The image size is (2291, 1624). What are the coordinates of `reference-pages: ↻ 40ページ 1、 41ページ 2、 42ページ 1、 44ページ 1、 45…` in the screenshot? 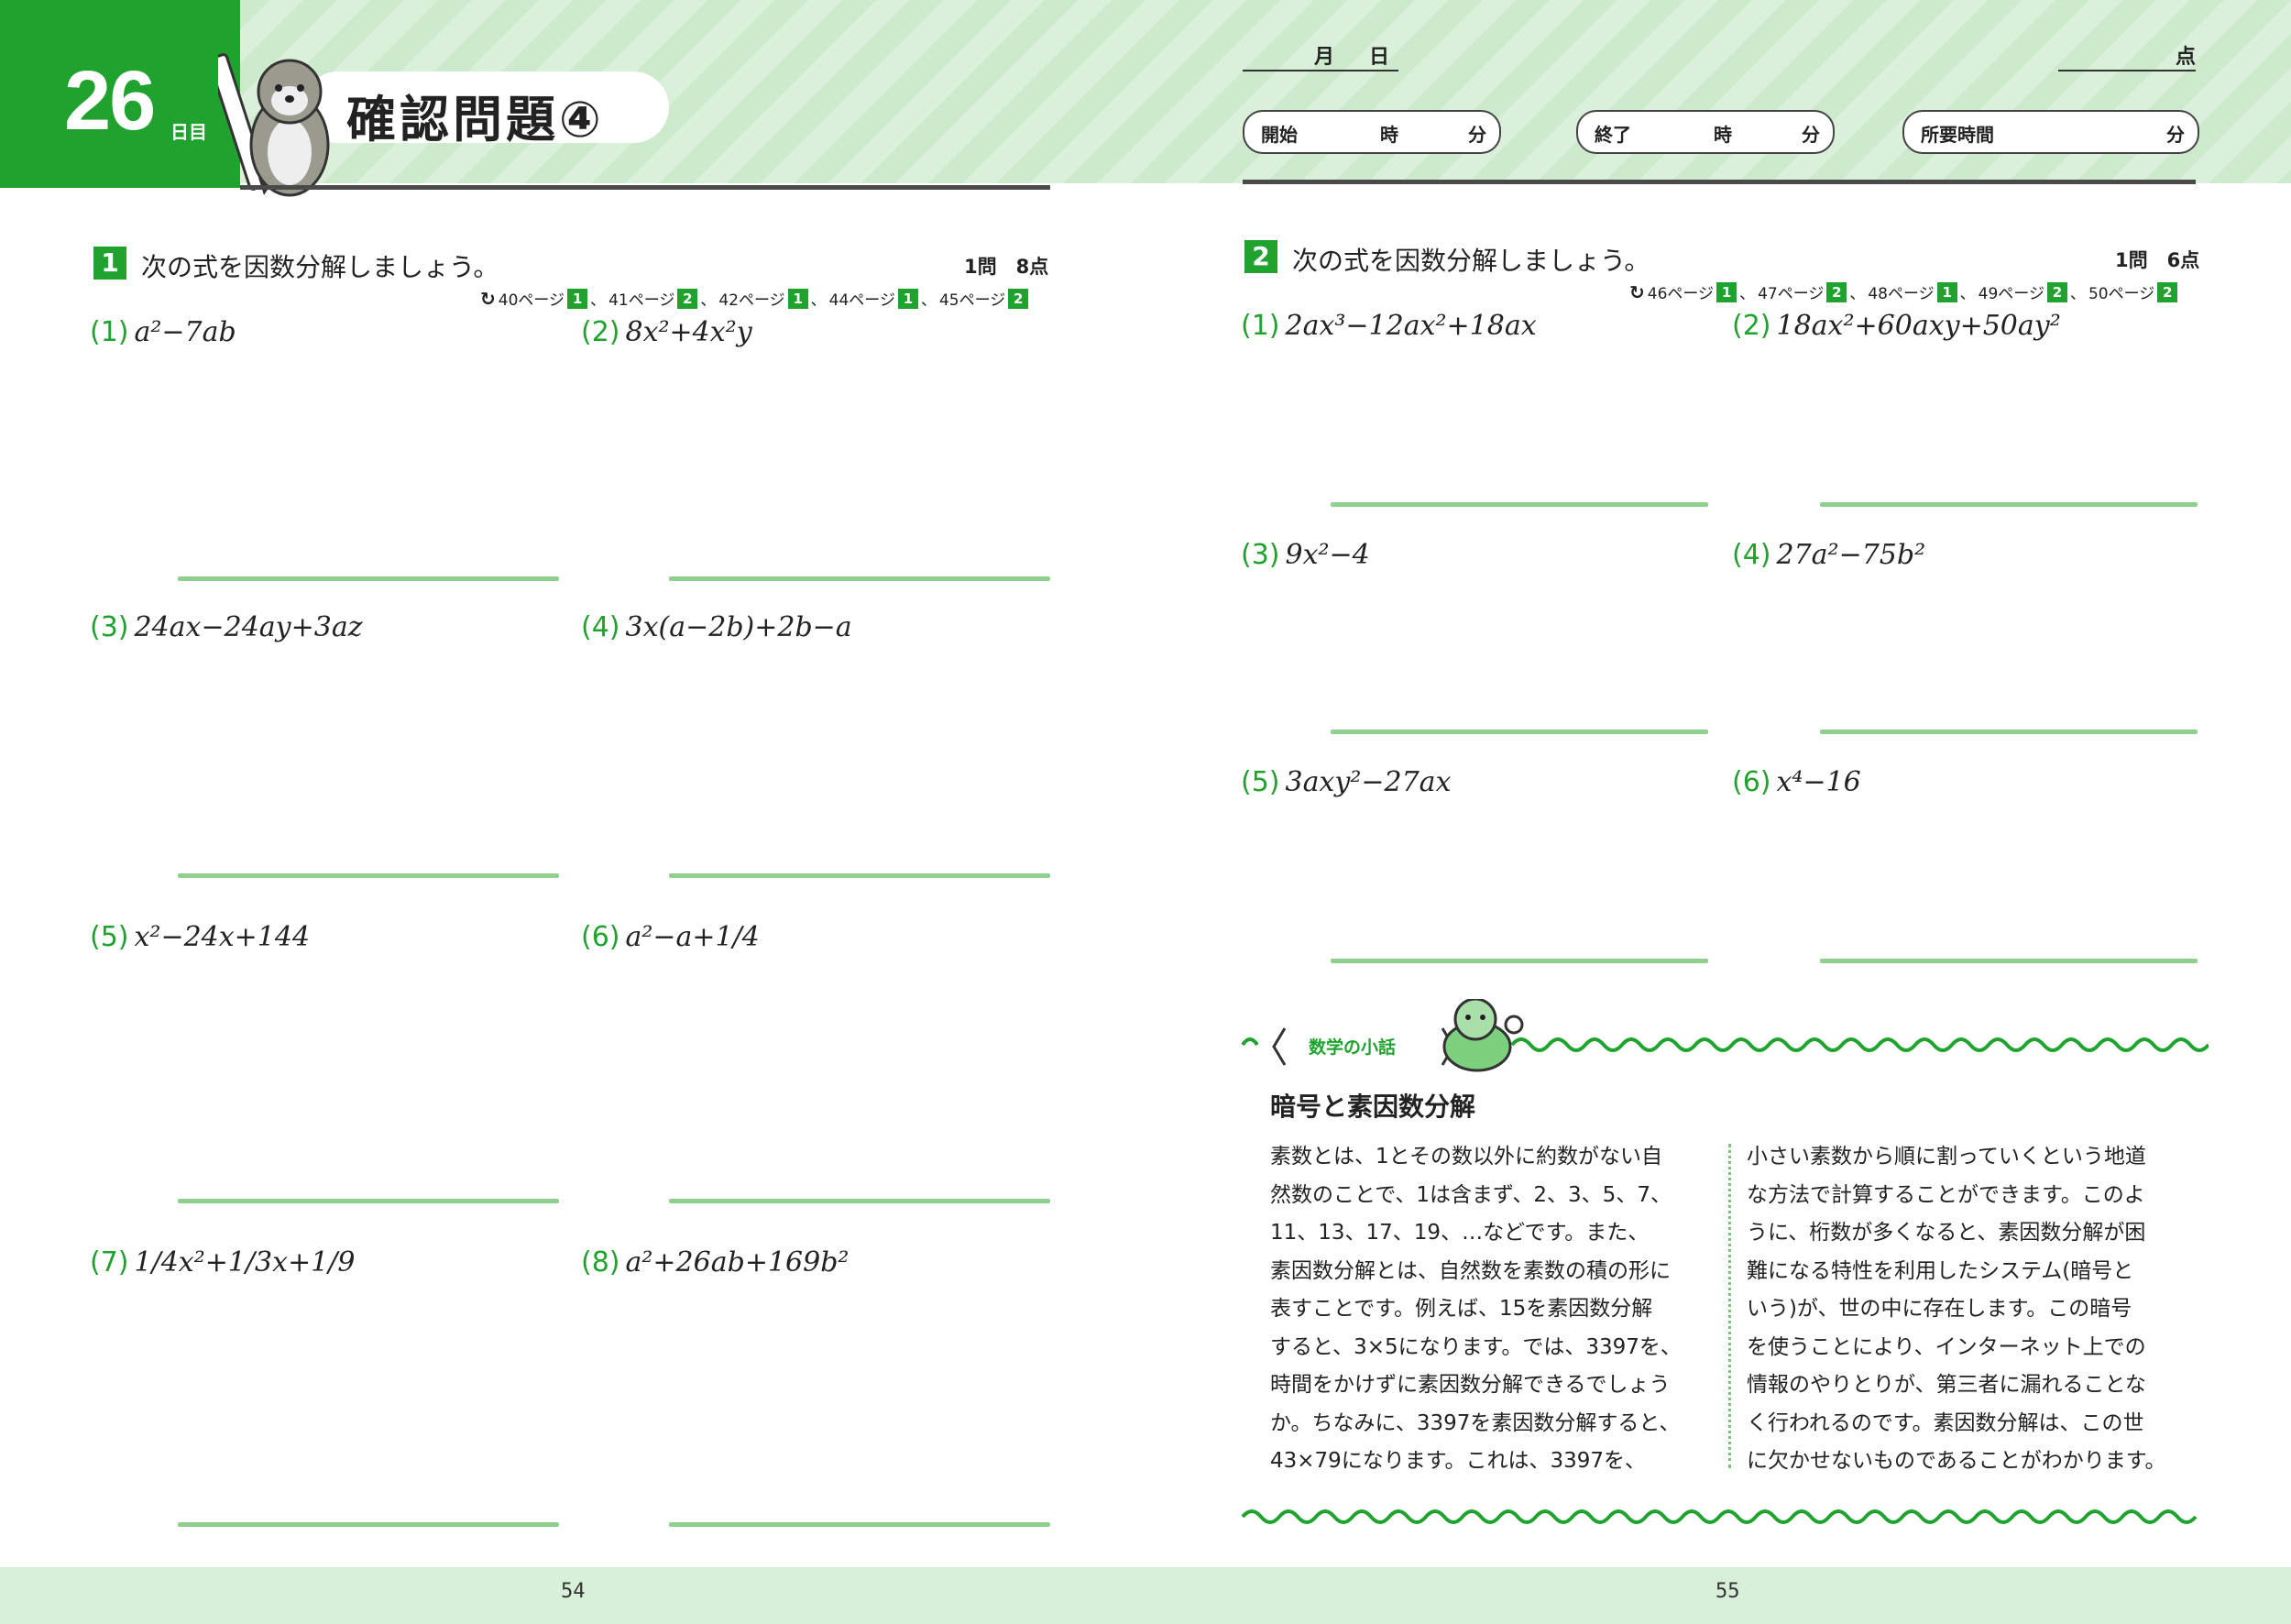 It's located at (754, 298).